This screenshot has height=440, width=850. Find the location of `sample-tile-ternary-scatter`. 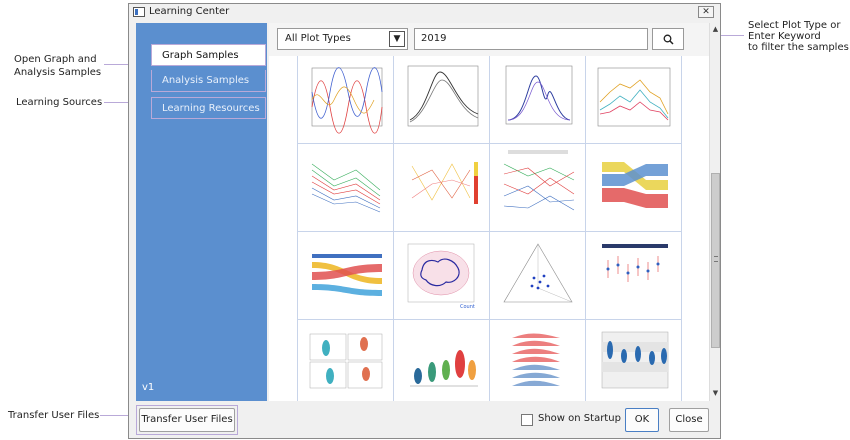

sample-tile-ternary-scatter is located at coordinates (538, 276).